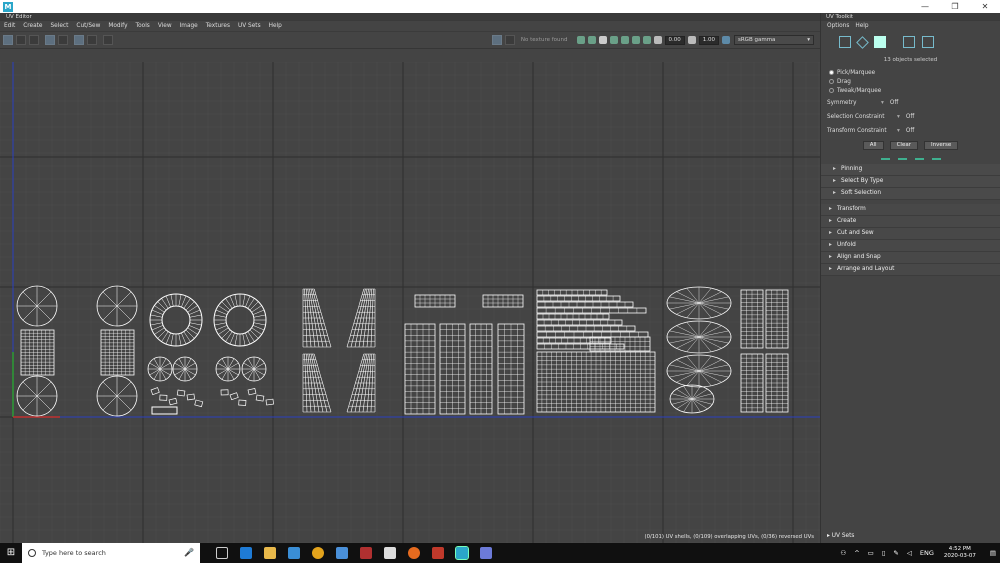 Image resolution: width=1000 pixels, height=563 pixels. What do you see at coordinates (624, 40) in the screenshot?
I see `filter-icon` at bounding box center [624, 40].